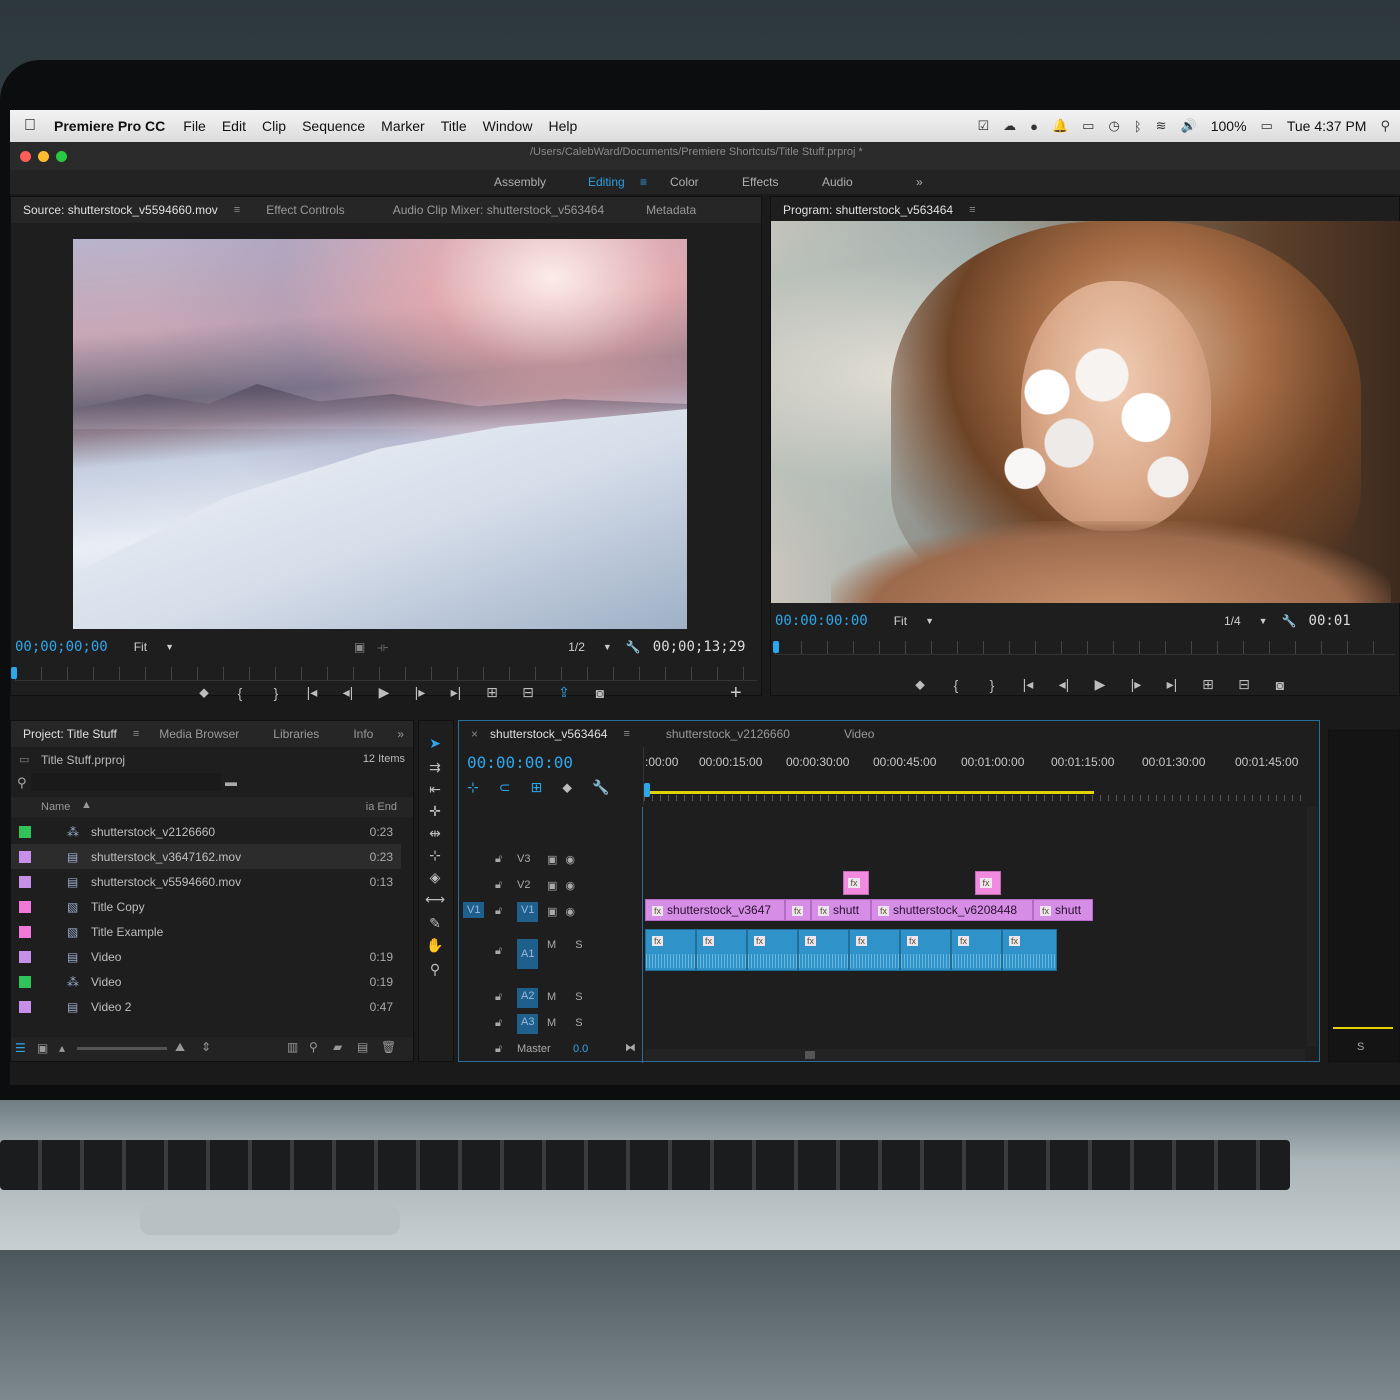 This screenshot has height=1400, width=1400. Describe the element at coordinates (1229, 126) in the screenshot. I see `battery-percent: 100%` at that location.